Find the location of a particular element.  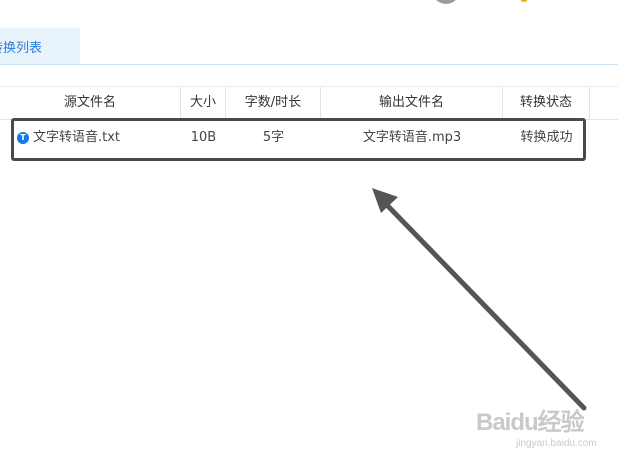

baidu-watermark: Baidu经验 jingyan.baidu.com is located at coordinates (546, 427).